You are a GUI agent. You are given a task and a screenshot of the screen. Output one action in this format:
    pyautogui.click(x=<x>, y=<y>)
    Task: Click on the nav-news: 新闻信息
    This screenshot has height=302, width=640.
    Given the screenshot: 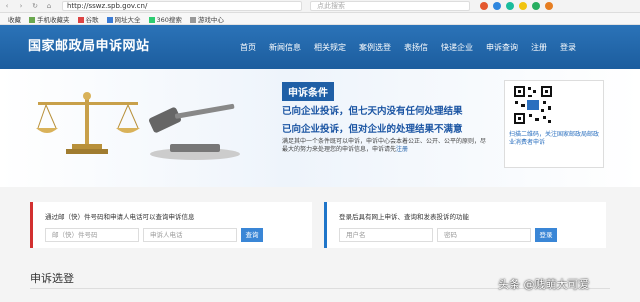 What is the action you would take?
    pyautogui.click(x=285, y=47)
    